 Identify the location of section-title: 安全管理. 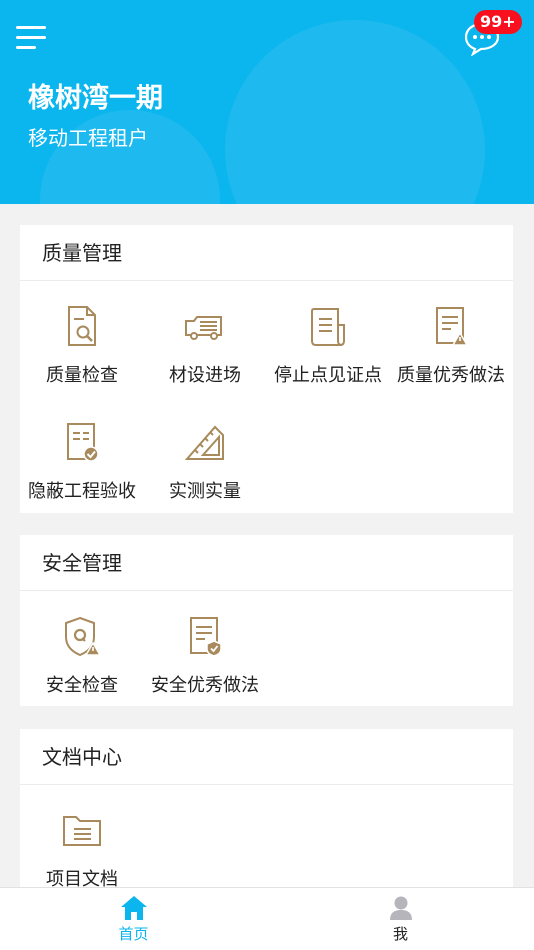
(266, 563).